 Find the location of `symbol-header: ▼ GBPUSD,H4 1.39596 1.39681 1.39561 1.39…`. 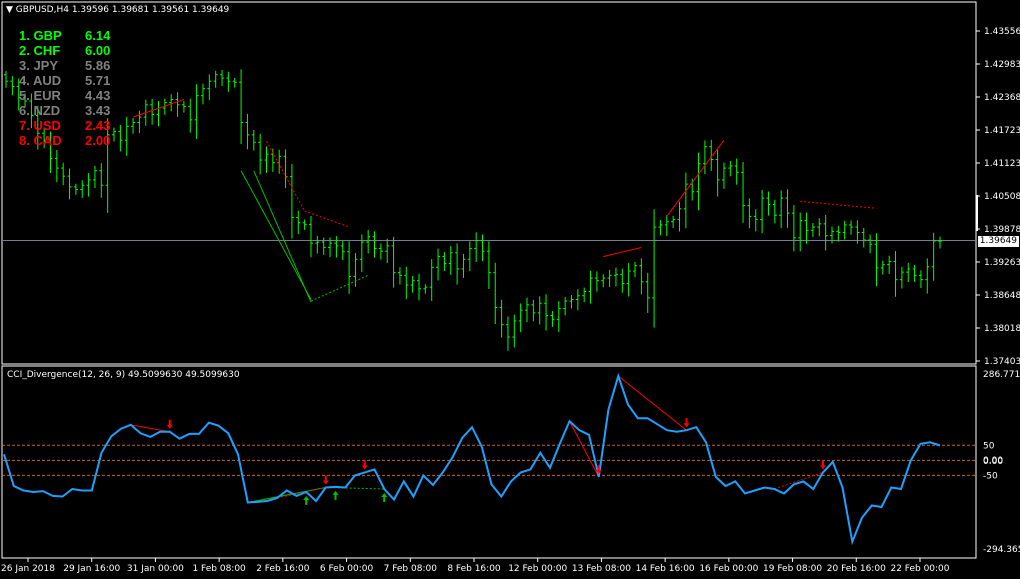

symbol-header: ▼ GBPUSD,H4 1.39596 1.39681 1.39561 1.39… is located at coordinates (117, 10).